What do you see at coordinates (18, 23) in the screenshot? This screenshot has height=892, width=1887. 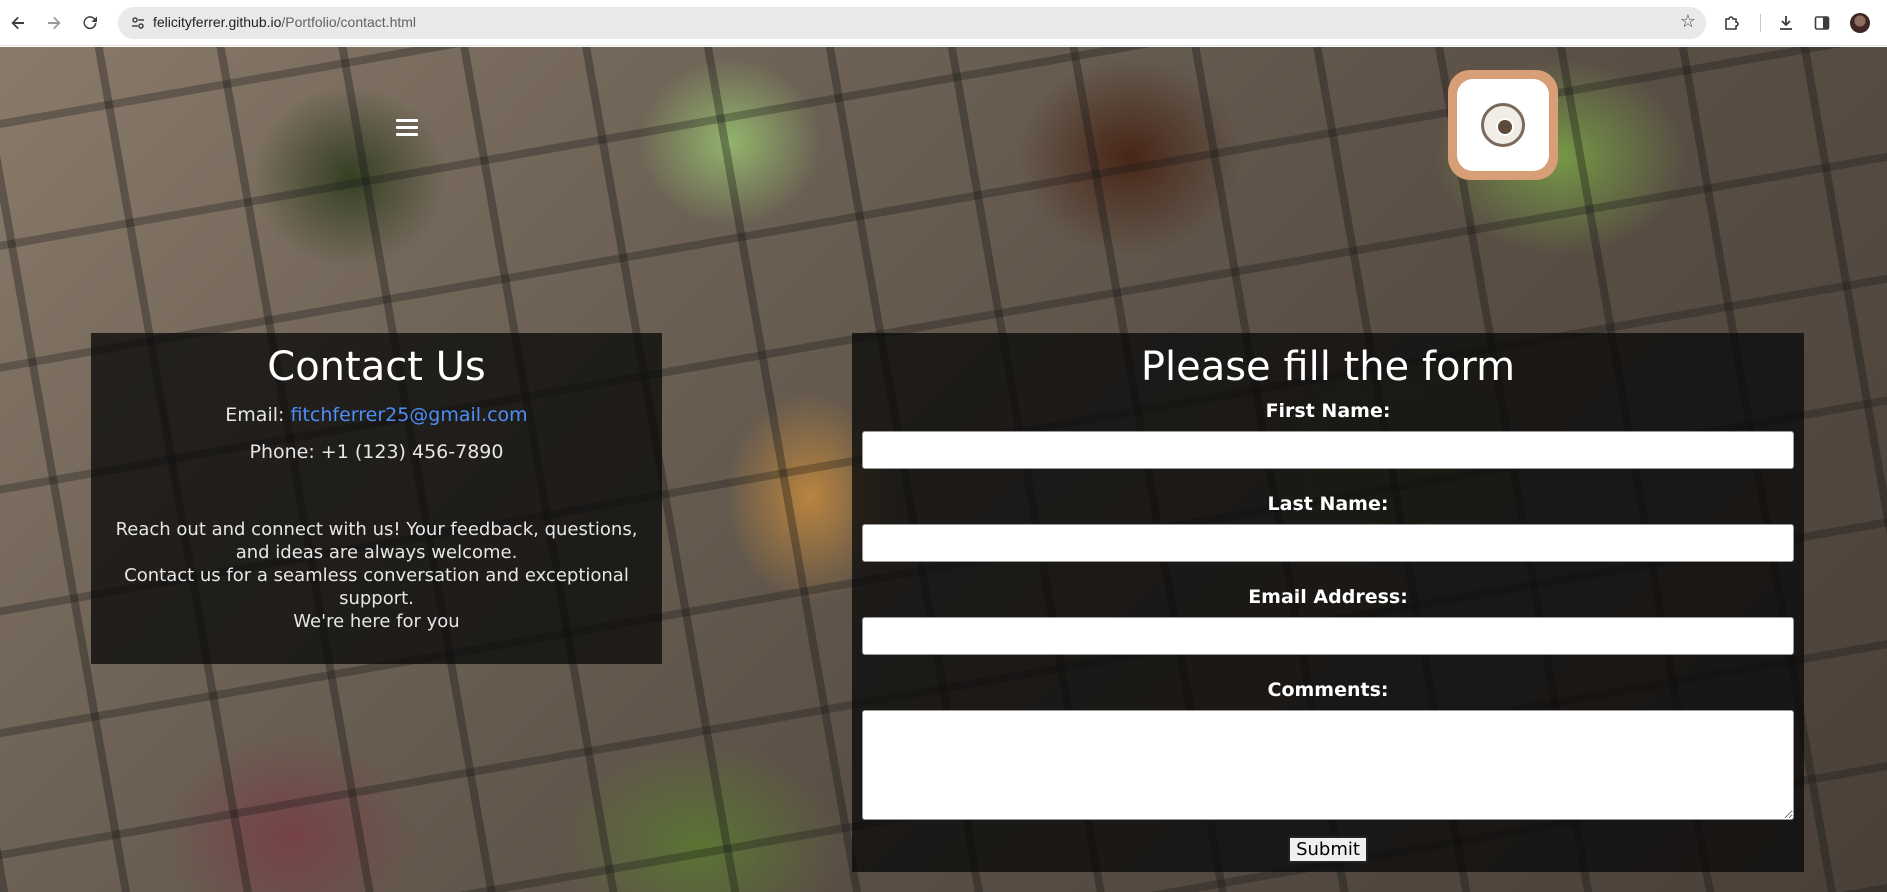 I see `back-arrow-icon` at bounding box center [18, 23].